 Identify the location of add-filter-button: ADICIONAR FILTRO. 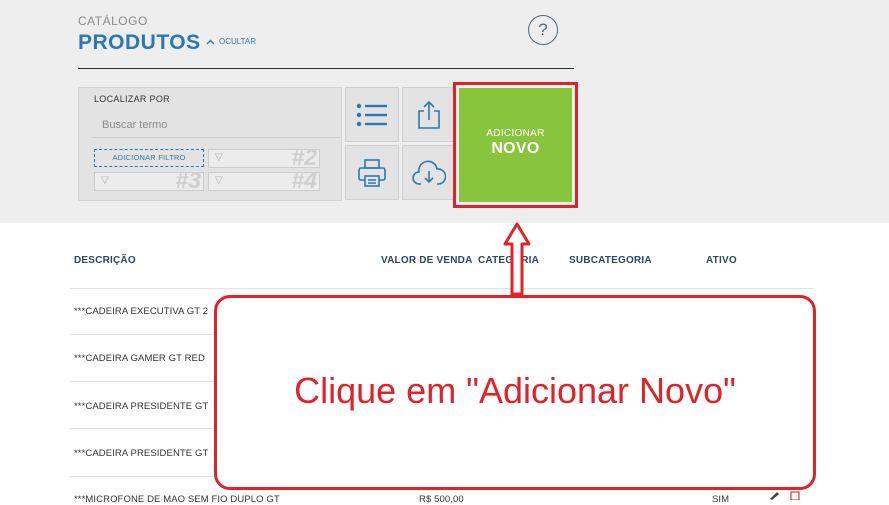
(149, 158).